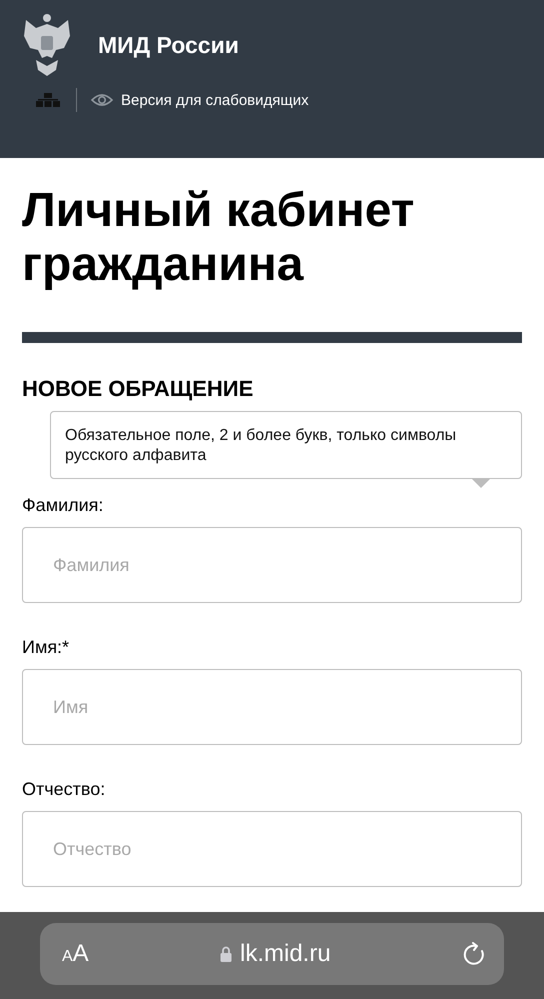  Describe the element at coordinates (474, 954) in the screenshot. I see `reload-icon` at that location.